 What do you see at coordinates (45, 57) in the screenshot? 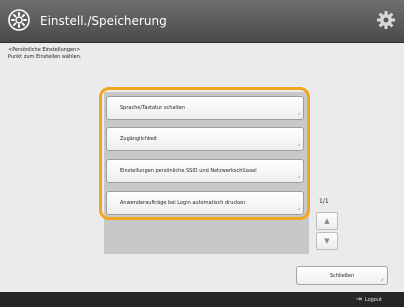
I see `instruction-hint: Punkt zum Einstellen wählen.` at bounding box center [45, 57].